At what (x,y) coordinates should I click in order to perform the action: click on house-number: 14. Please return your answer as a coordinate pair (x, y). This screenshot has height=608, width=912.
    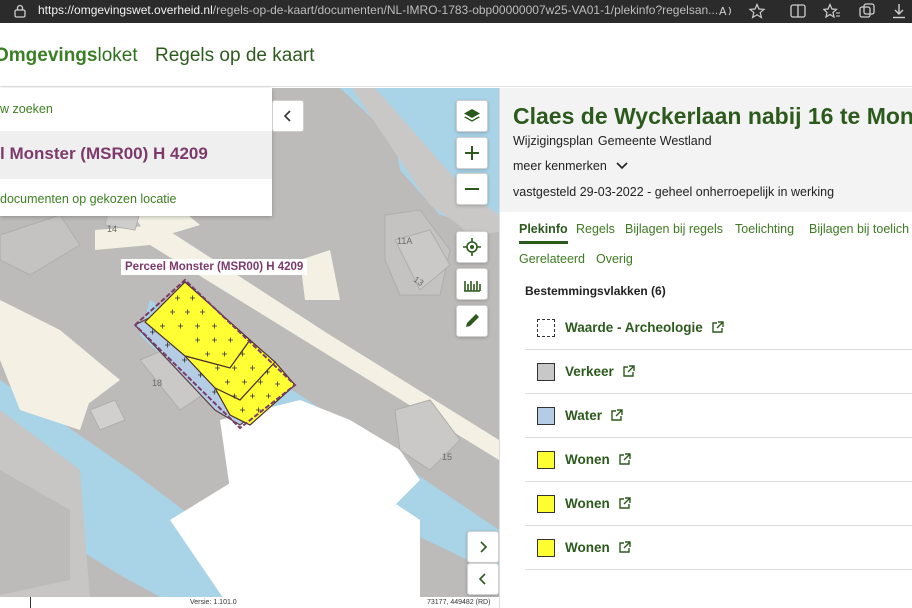
    Looking at the image, I should click on (112, 229).